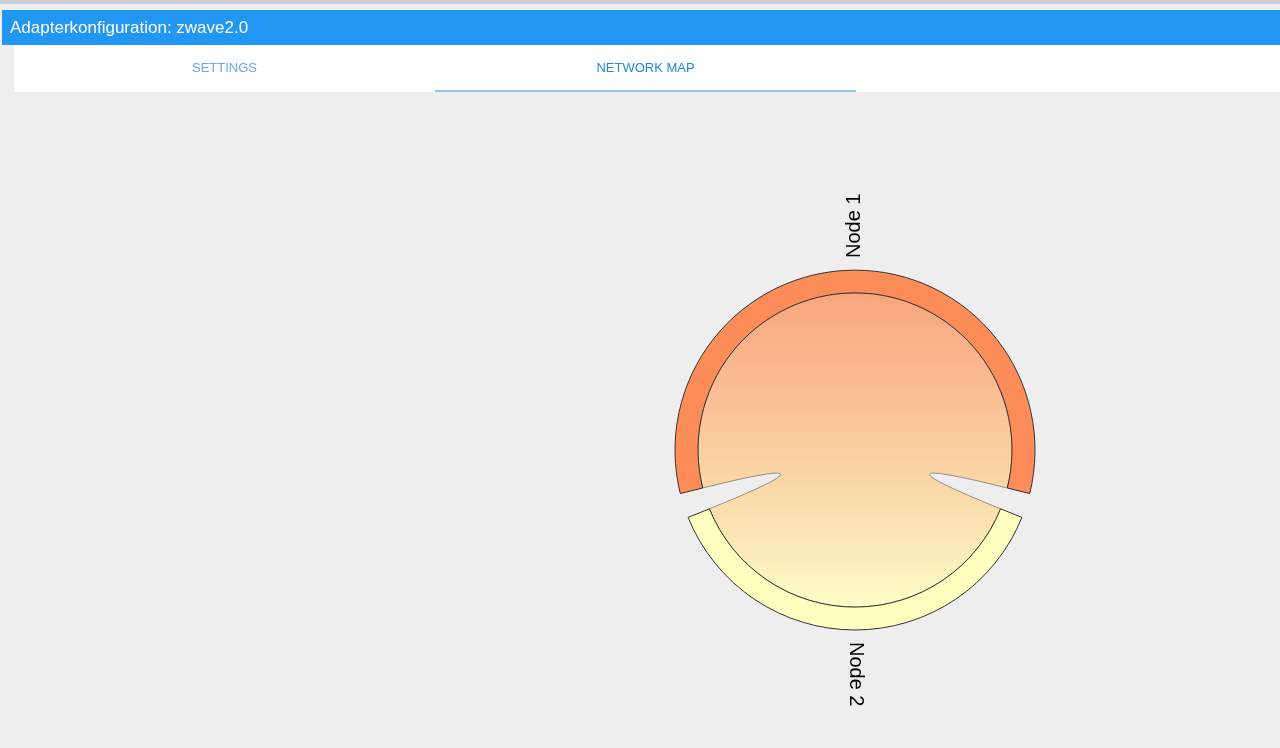 Image resolution: width=1280 pixels, height=748 pixels. Describe the element at coordinates (224, 68) in the screenshot. I see `tab: SETTINGS` at that location.